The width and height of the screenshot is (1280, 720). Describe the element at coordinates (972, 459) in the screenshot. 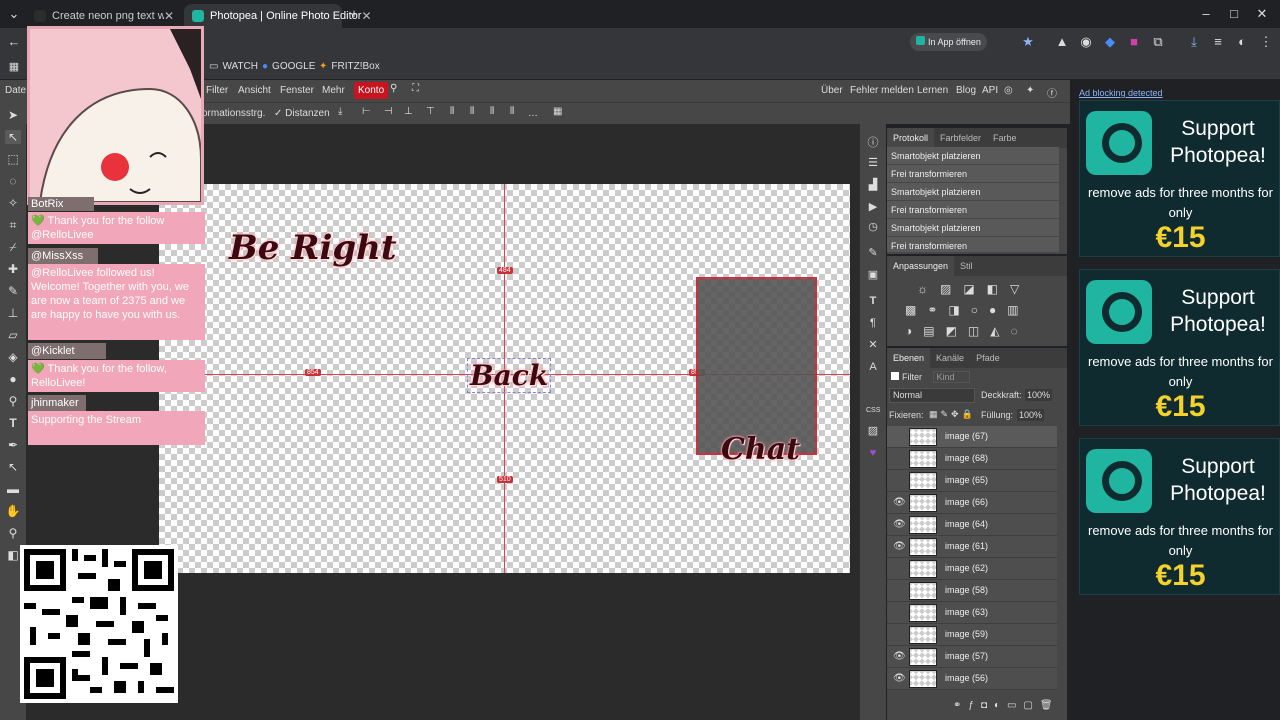

I see `layer-row: image (68)` at that location.